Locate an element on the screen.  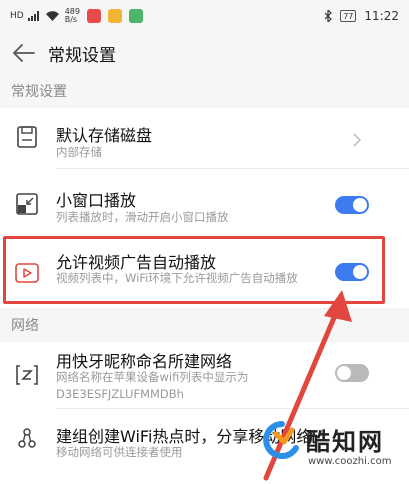
battery-icon: 77 is located at coordinates (348, 16).